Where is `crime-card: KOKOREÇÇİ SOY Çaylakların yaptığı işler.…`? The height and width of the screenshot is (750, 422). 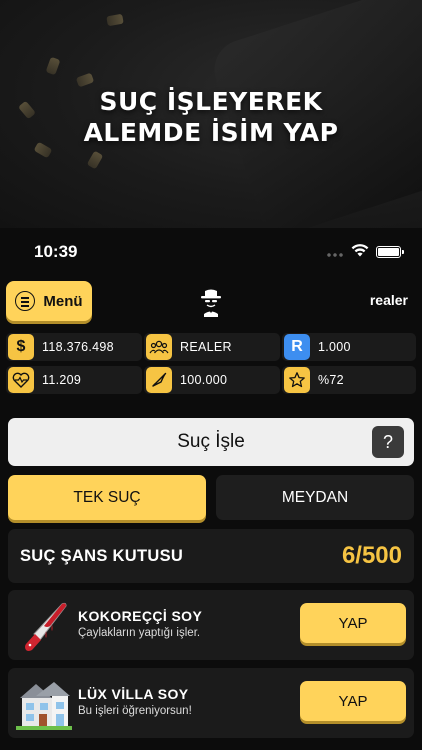 crime-card: KOKOREÇÇİ SOY Çaylakların yaptığı işler.… is located at coordinates (211, 625).